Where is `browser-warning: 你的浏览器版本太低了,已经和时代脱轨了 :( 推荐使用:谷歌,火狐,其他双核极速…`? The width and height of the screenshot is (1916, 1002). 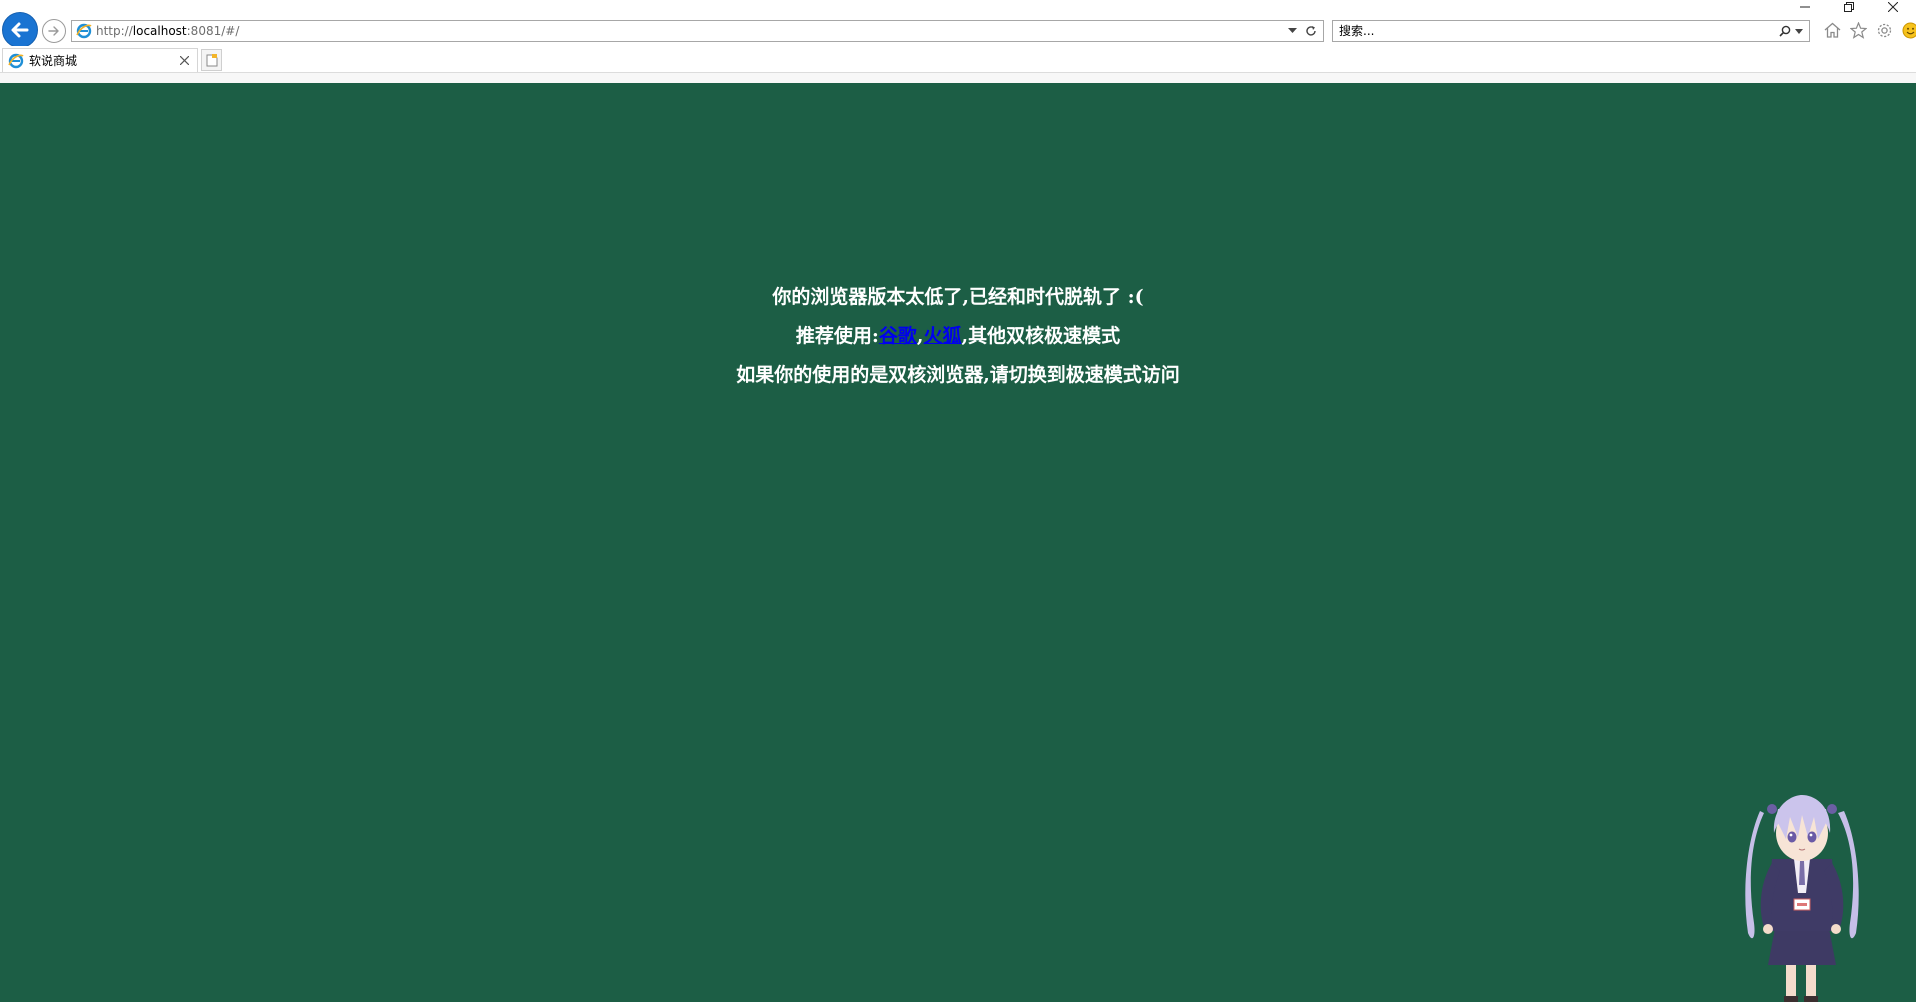
browser-warning: 你的浏览器版本太低了,已经和时代脱轨了 :( 推荐使用:谷歌,火狐,其他双核极速… is located at coordinates (958, 336).